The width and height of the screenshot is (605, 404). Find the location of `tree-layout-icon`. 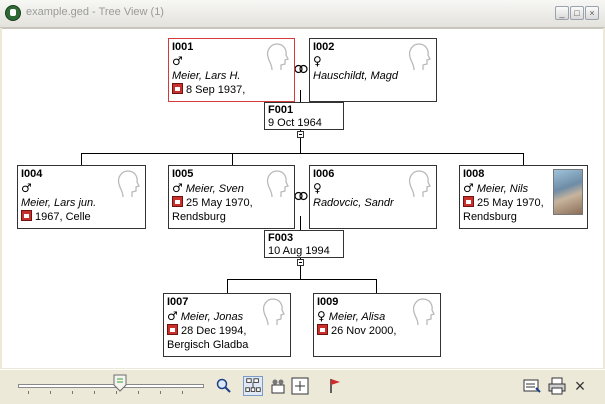

tree-layout-icon is located at coordinates (253, 386).